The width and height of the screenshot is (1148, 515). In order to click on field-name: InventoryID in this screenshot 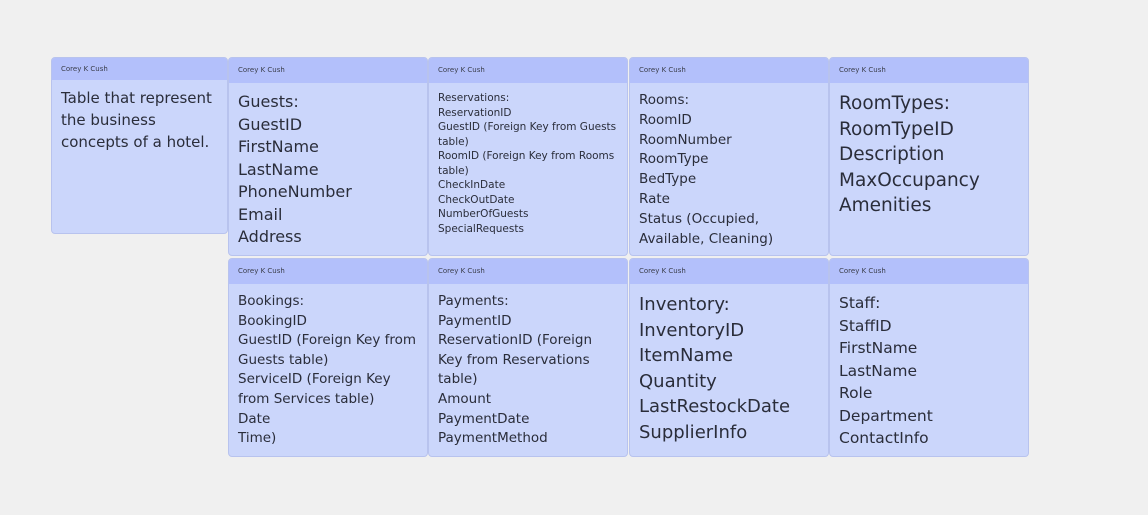, I will do `click(692, 330)`.